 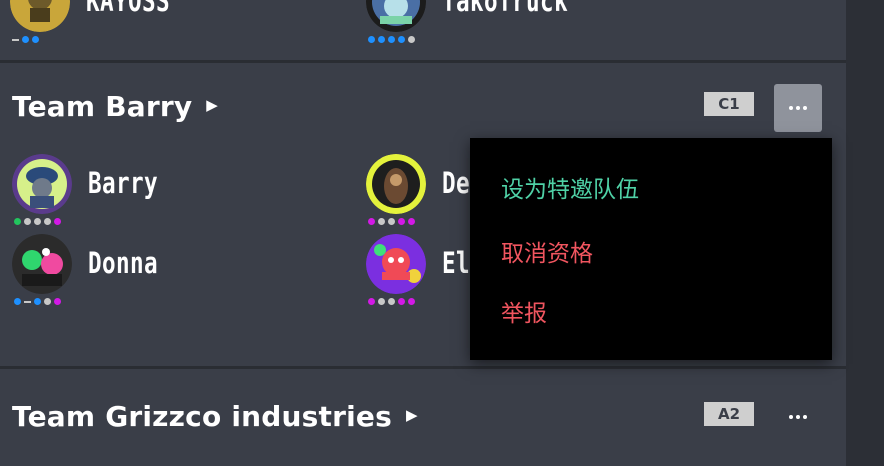 I want to click on division-badge: C1, so click(x=729, y=104).